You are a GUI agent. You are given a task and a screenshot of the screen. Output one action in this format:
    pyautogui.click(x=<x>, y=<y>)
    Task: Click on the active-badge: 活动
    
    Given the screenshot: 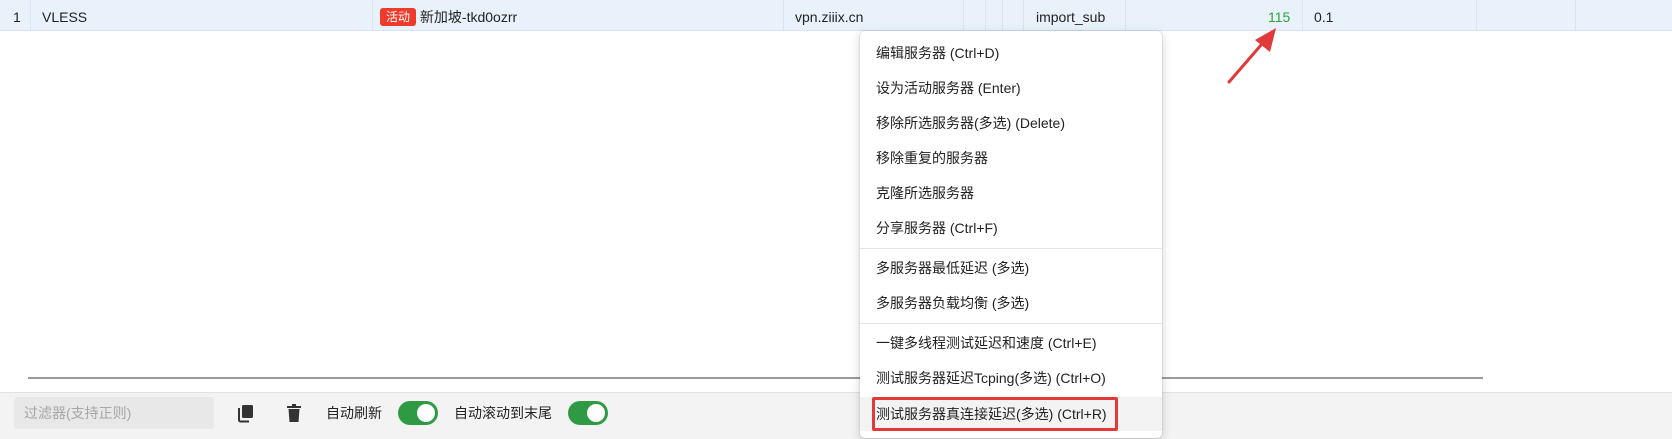 What is the action you would take?
    pyautogui.click(x=398, y=17)
    